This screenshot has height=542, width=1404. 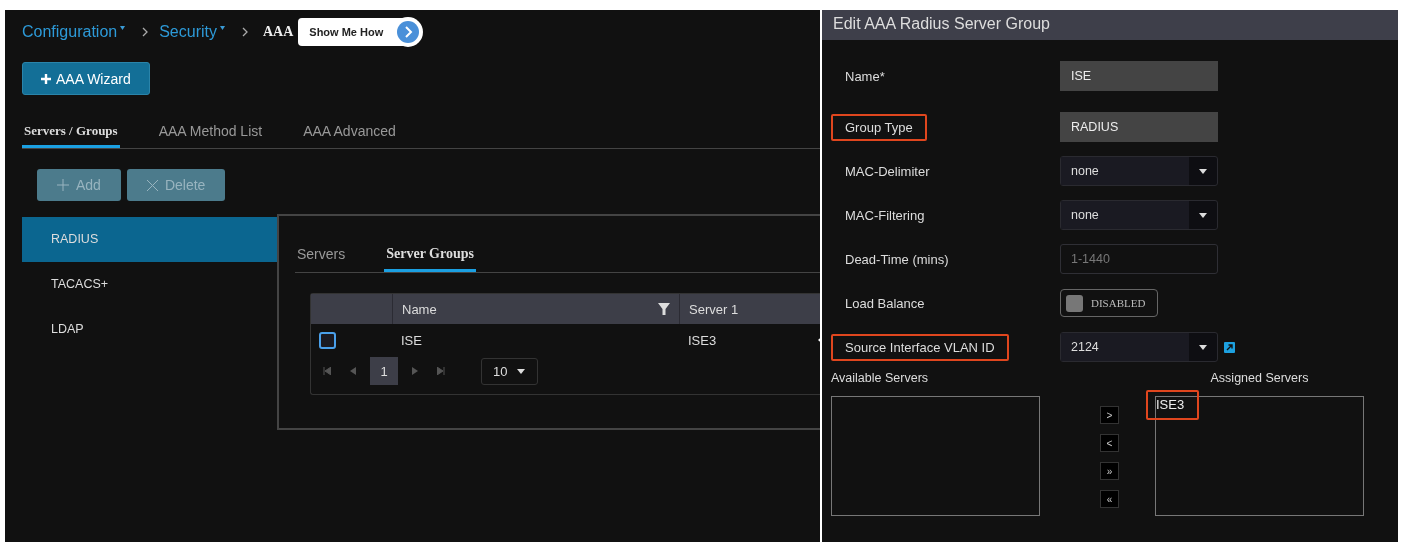 What do you see at coordinates (353, 371) in the screenshot?
I see `previous-page-icon` at bounding box center [353, 371].